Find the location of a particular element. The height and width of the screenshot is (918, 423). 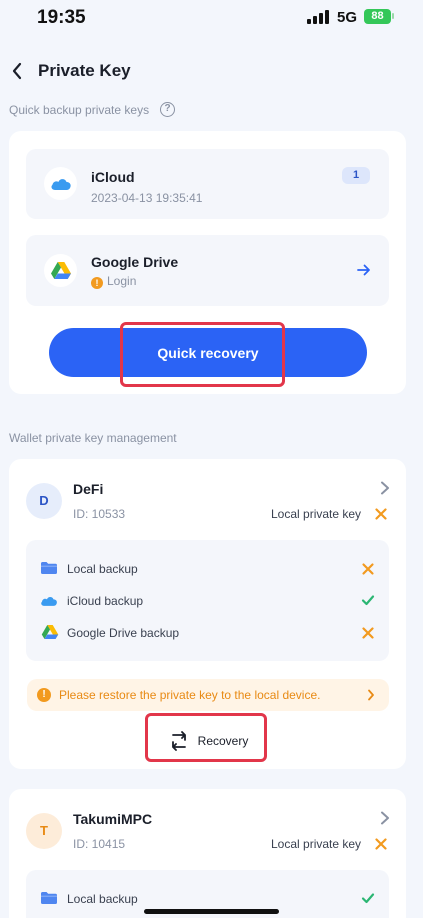

home-indicator is located at coordinates (211, 911).